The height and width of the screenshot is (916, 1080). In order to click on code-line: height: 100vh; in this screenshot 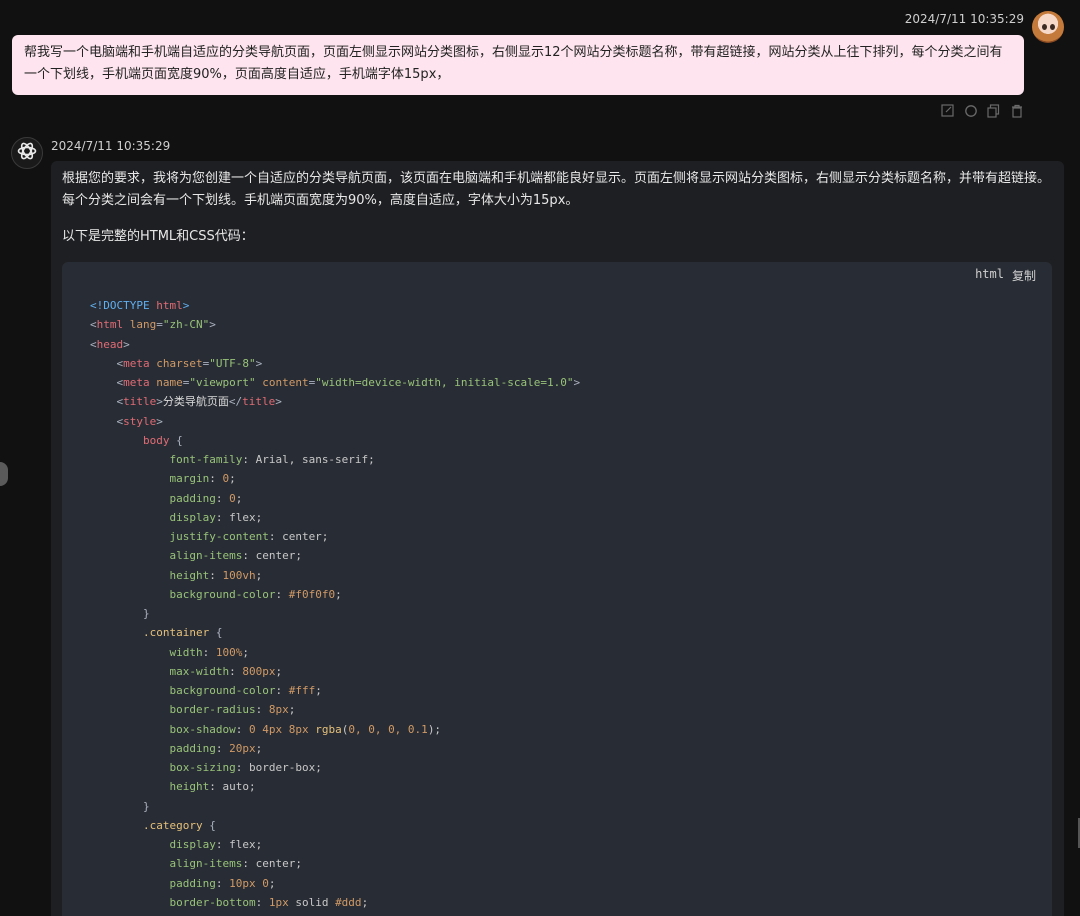, I will do `click(335, 575)`.